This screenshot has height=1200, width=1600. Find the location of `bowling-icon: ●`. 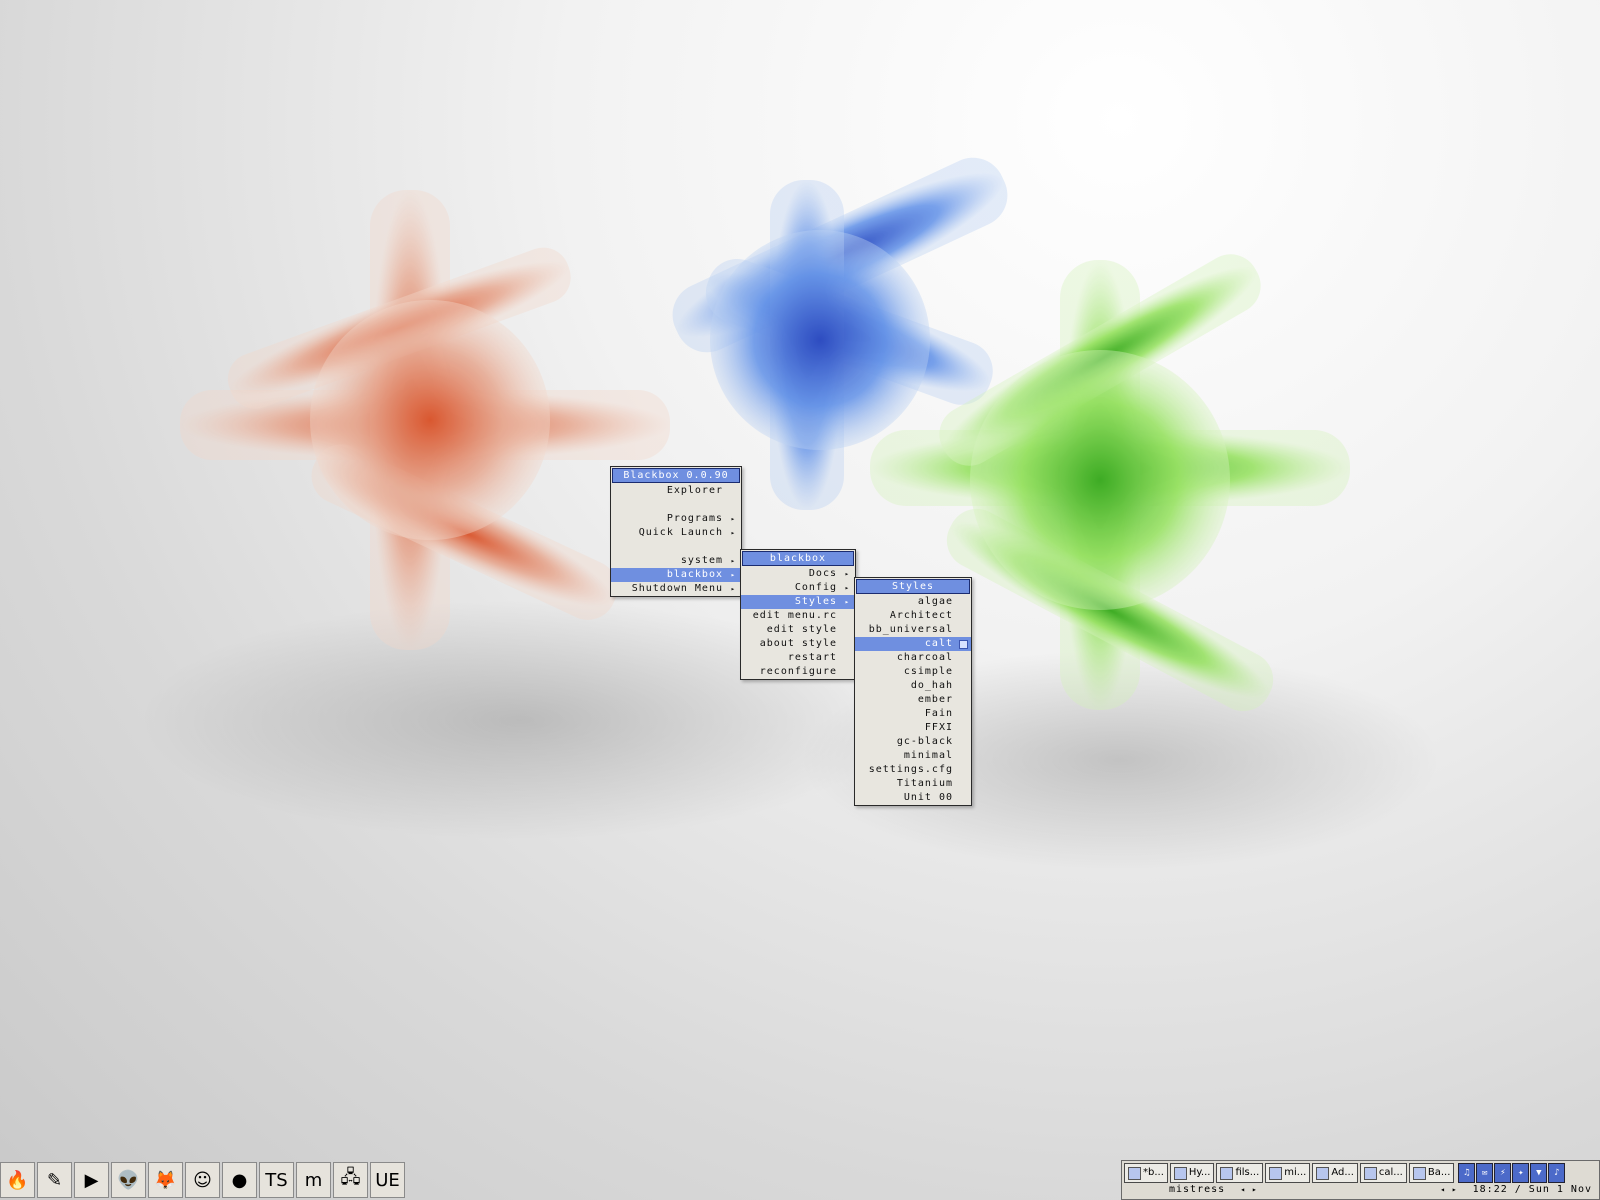

bowling-icon: ● is located at coordinates (239, 1180).